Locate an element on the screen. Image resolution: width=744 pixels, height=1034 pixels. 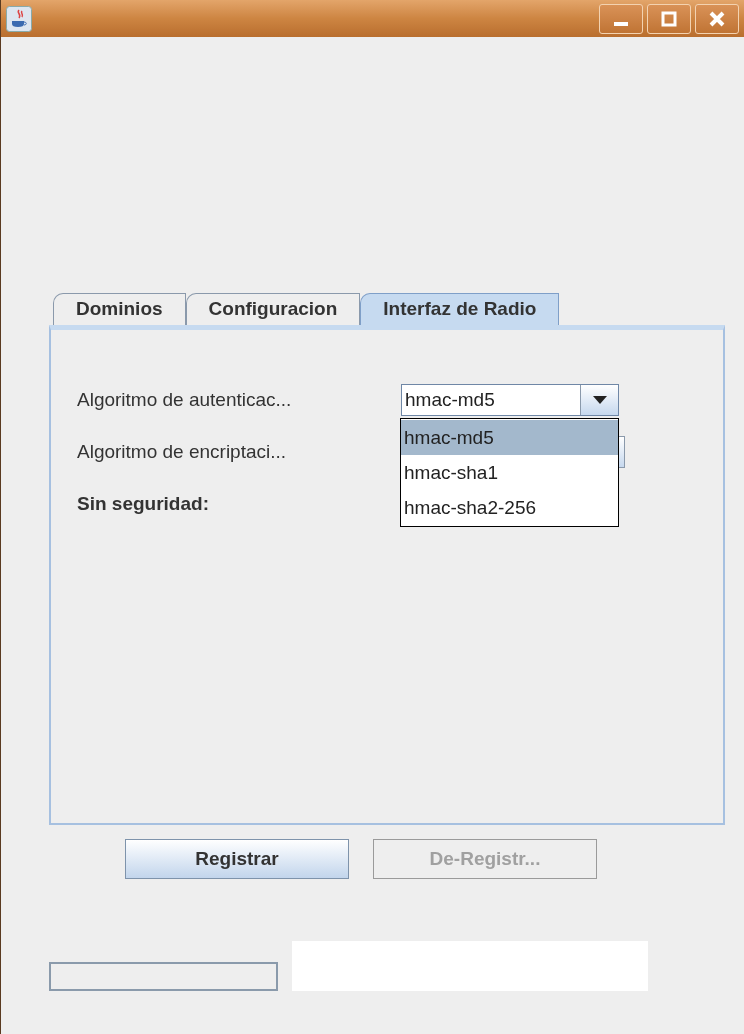
caret-icon is located at coordinates (599, 400).